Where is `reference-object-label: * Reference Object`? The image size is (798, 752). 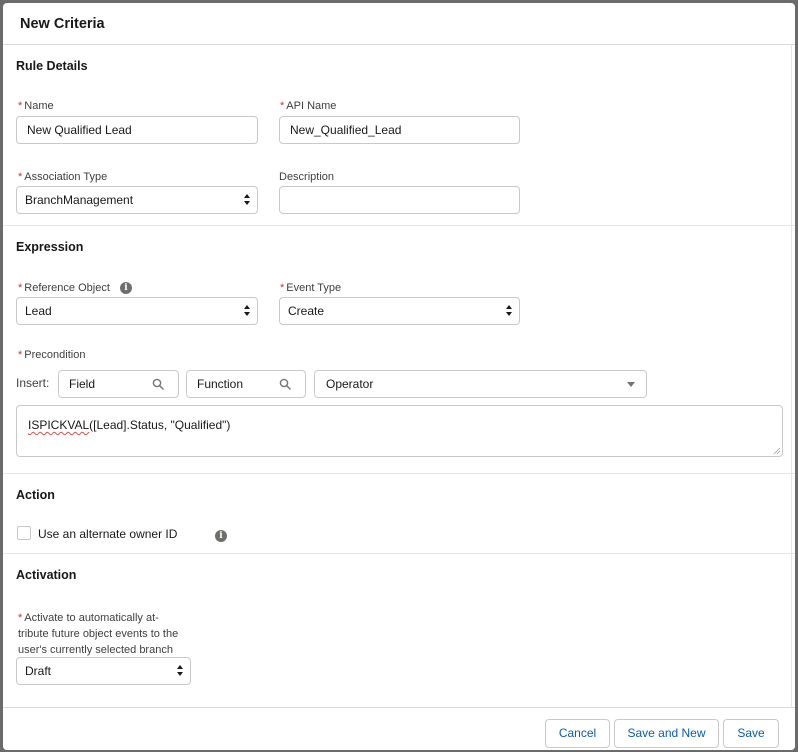
reference-object-label: * Reference Object is located at coordinates (64, 288).